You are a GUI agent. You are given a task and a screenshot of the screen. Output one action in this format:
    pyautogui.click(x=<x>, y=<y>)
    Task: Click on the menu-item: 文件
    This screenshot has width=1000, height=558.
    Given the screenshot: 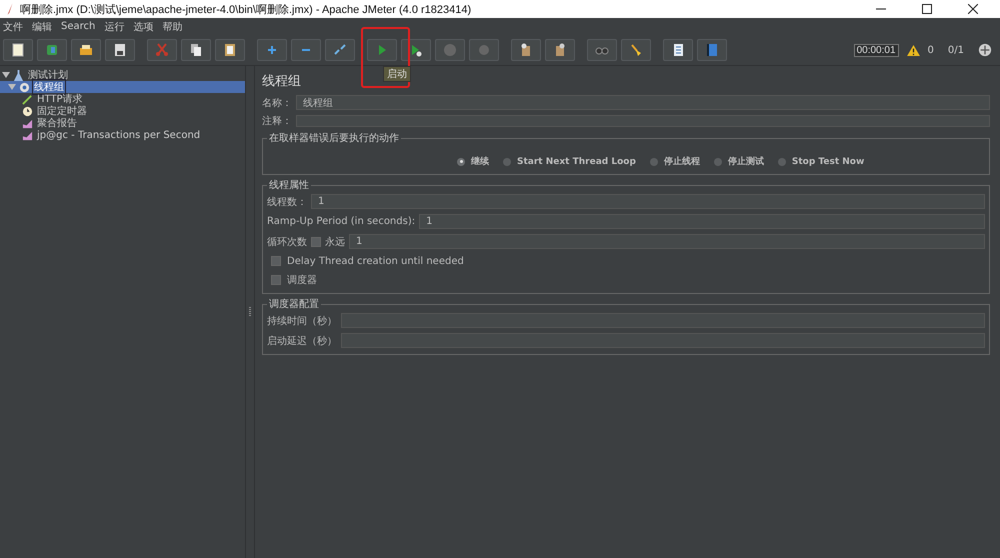 What is the action you would take?
    pyautogui.click(x=13, y=27)
    